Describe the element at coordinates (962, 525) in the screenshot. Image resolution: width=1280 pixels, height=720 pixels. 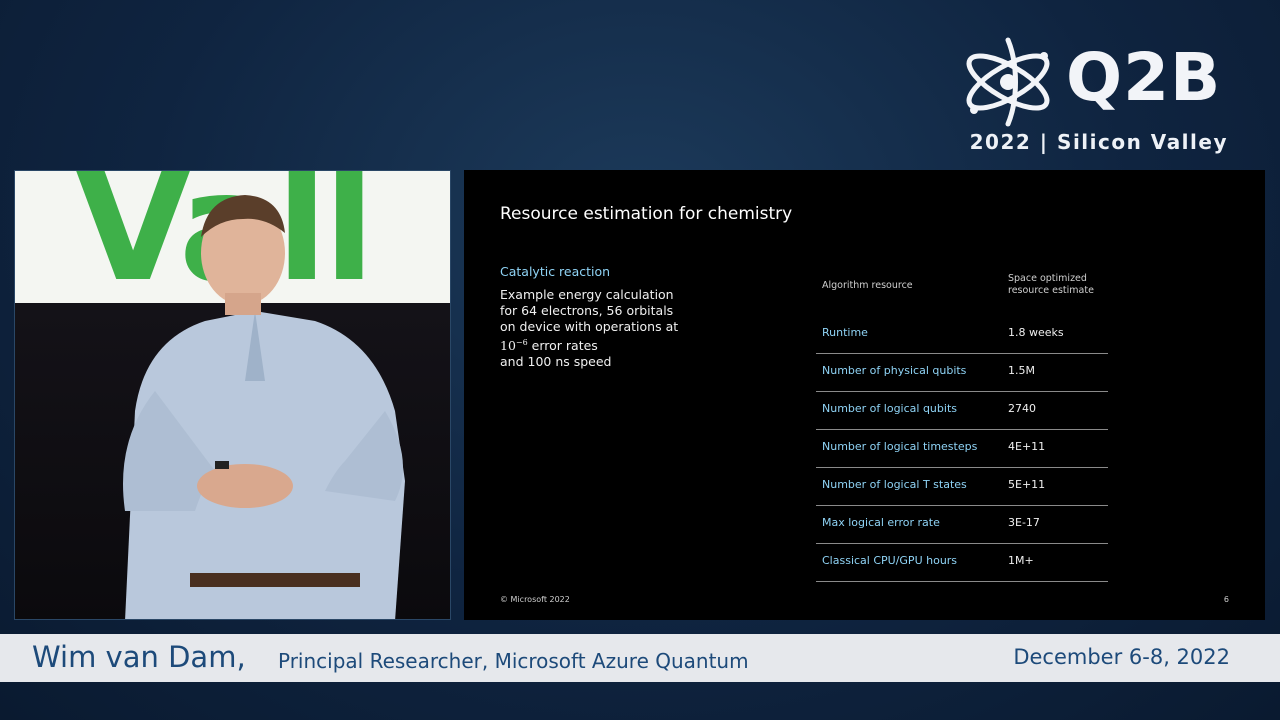
I see `table-row: Max logical error rate 3E-17` at that location.